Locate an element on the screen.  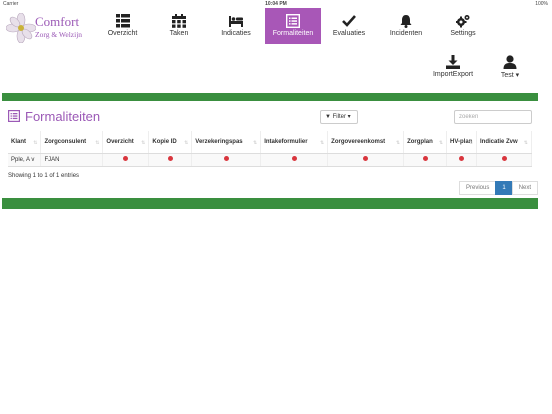
cell-indicatie-zvw is located at coordinates (504, 160).